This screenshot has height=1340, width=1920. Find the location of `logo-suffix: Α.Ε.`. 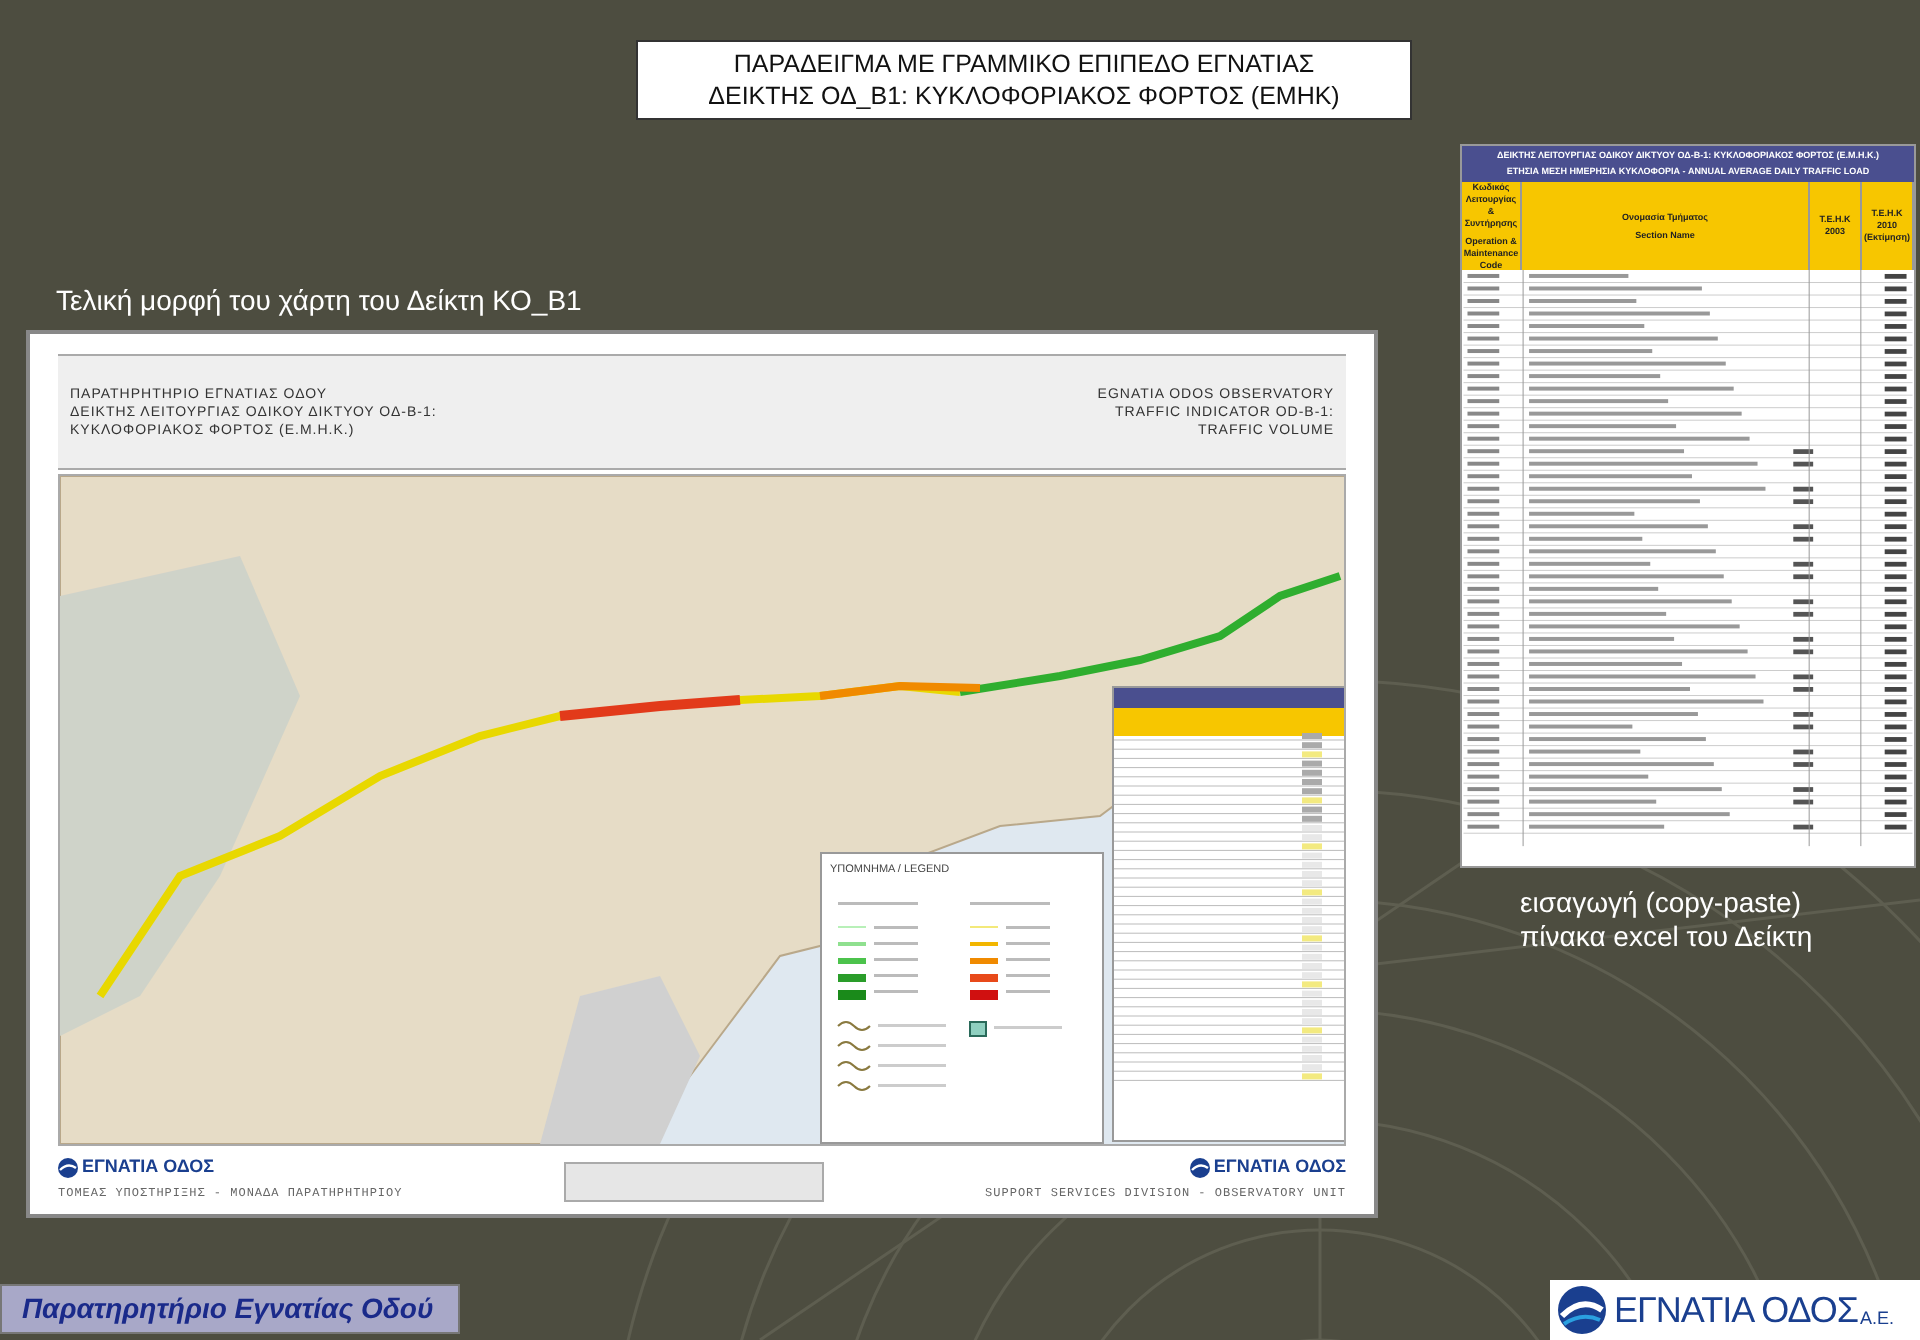

logo-suffix: Α.Ε. is located at coordinates (1877, 1319).